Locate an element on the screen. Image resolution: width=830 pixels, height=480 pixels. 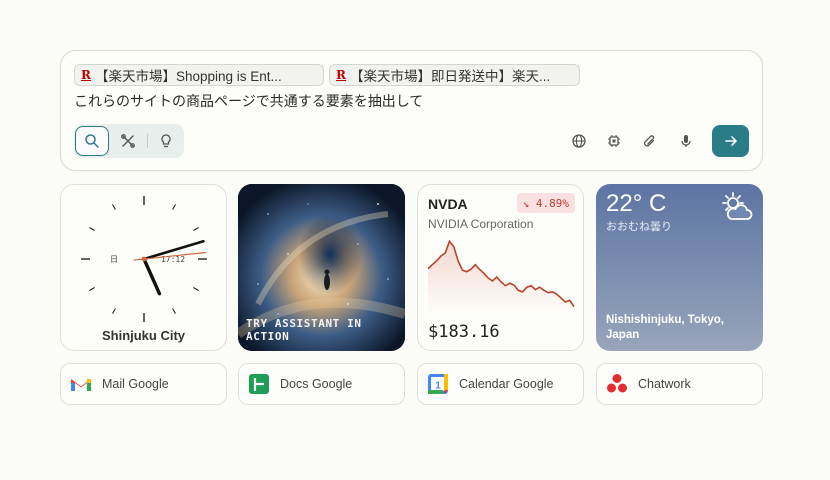
clock-widget: 日 17:12 Shinjuku City is located at coordinates (143, 267).